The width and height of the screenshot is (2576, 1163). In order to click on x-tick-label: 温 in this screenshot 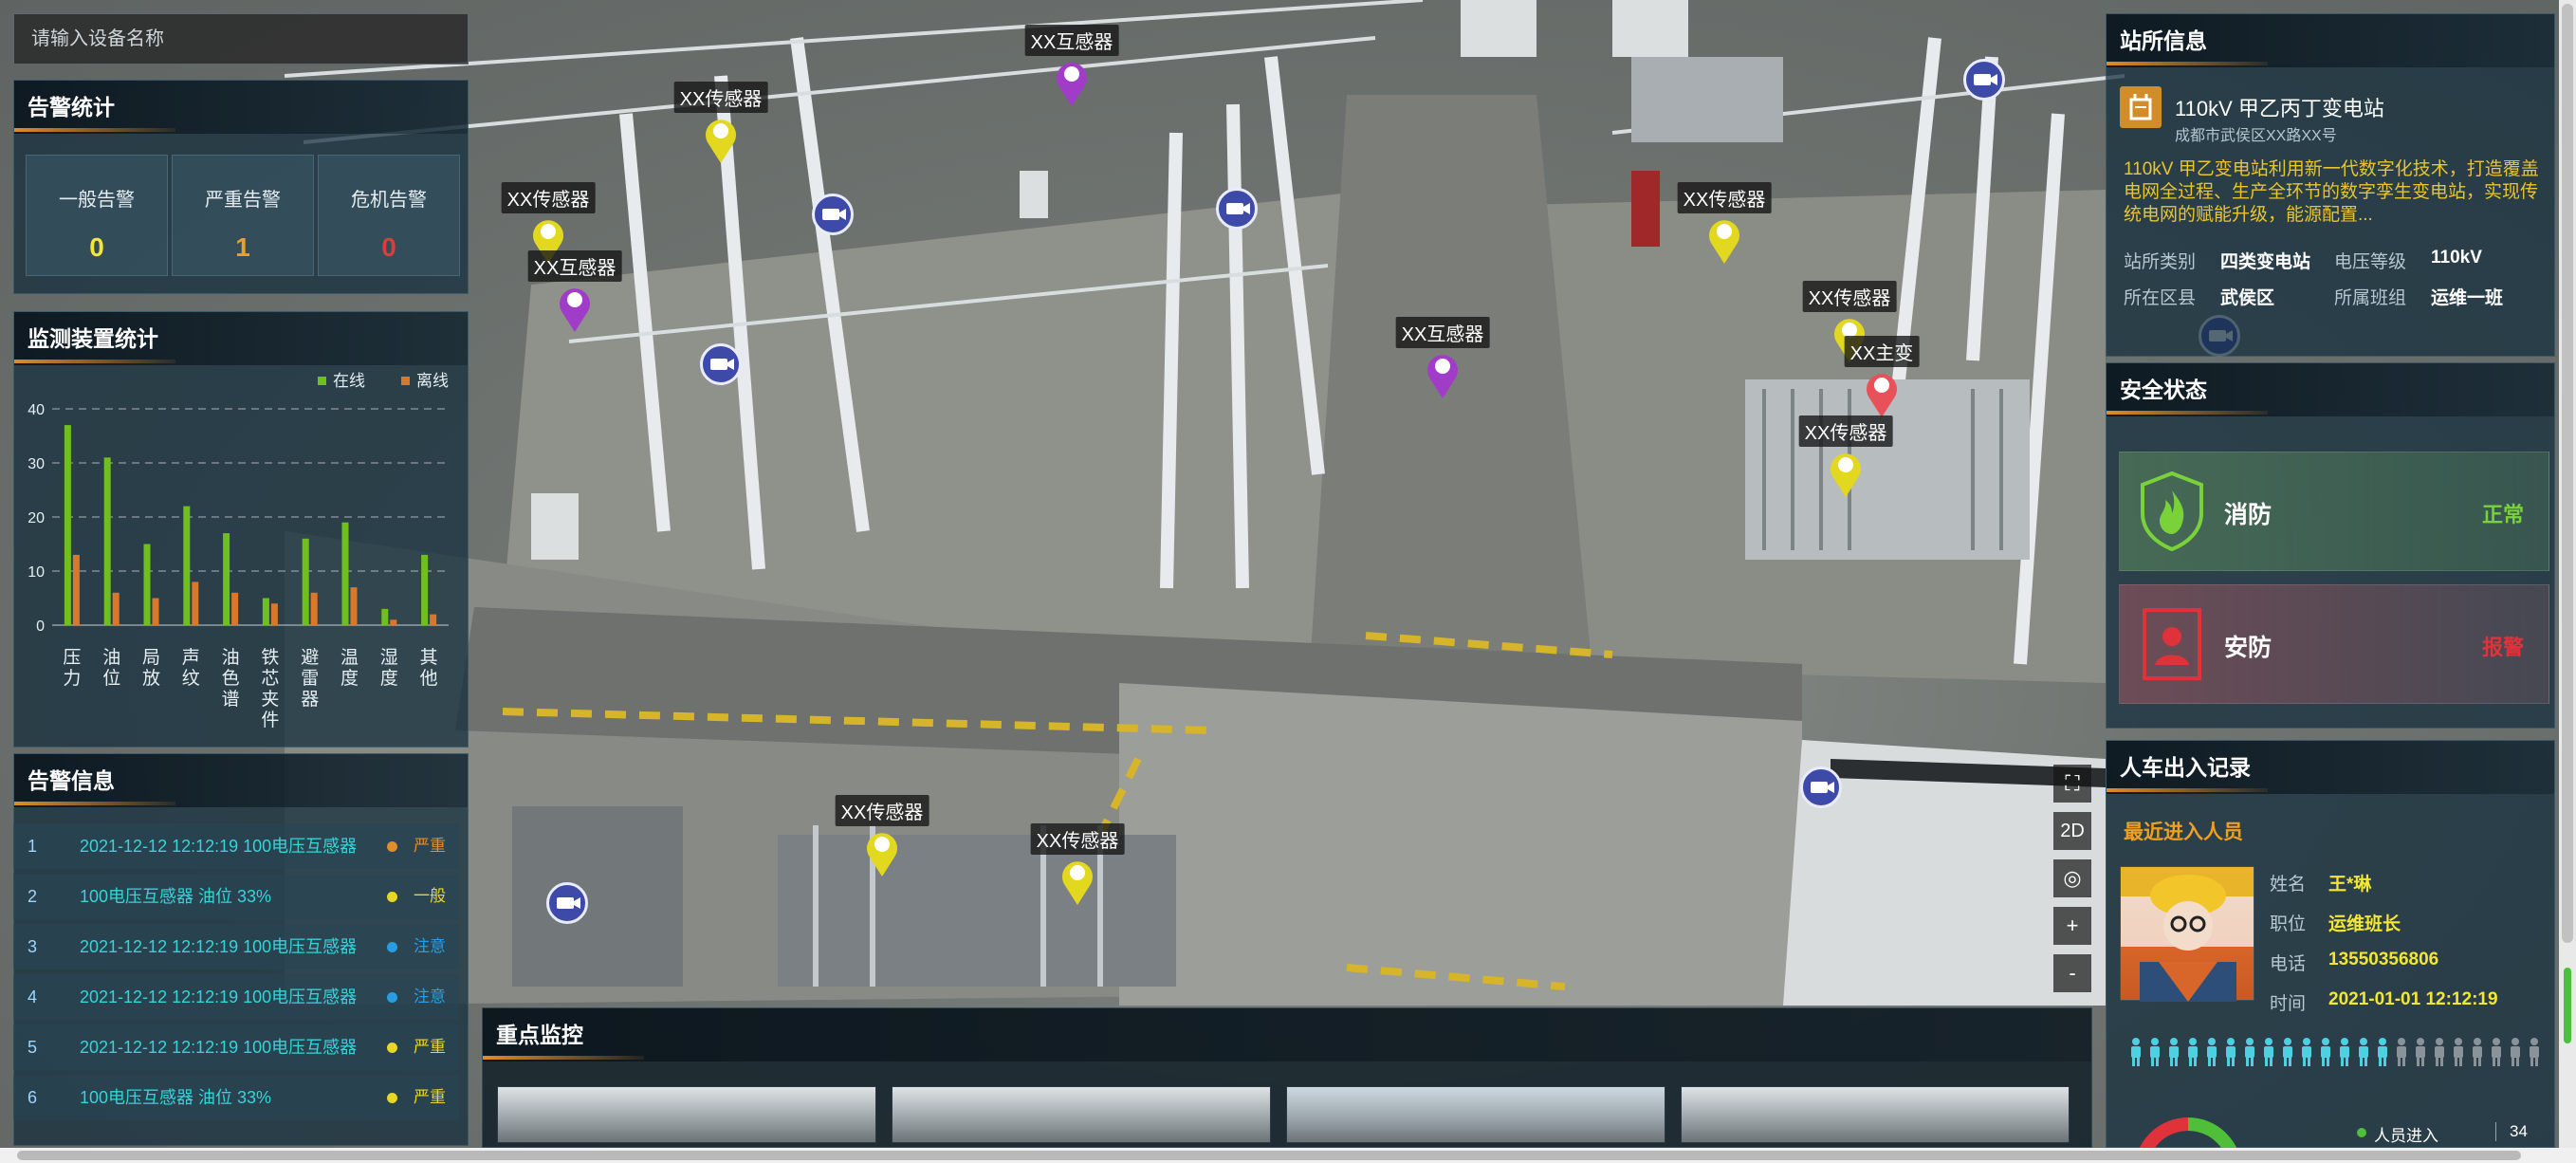, I will do `click(349, 658)`.